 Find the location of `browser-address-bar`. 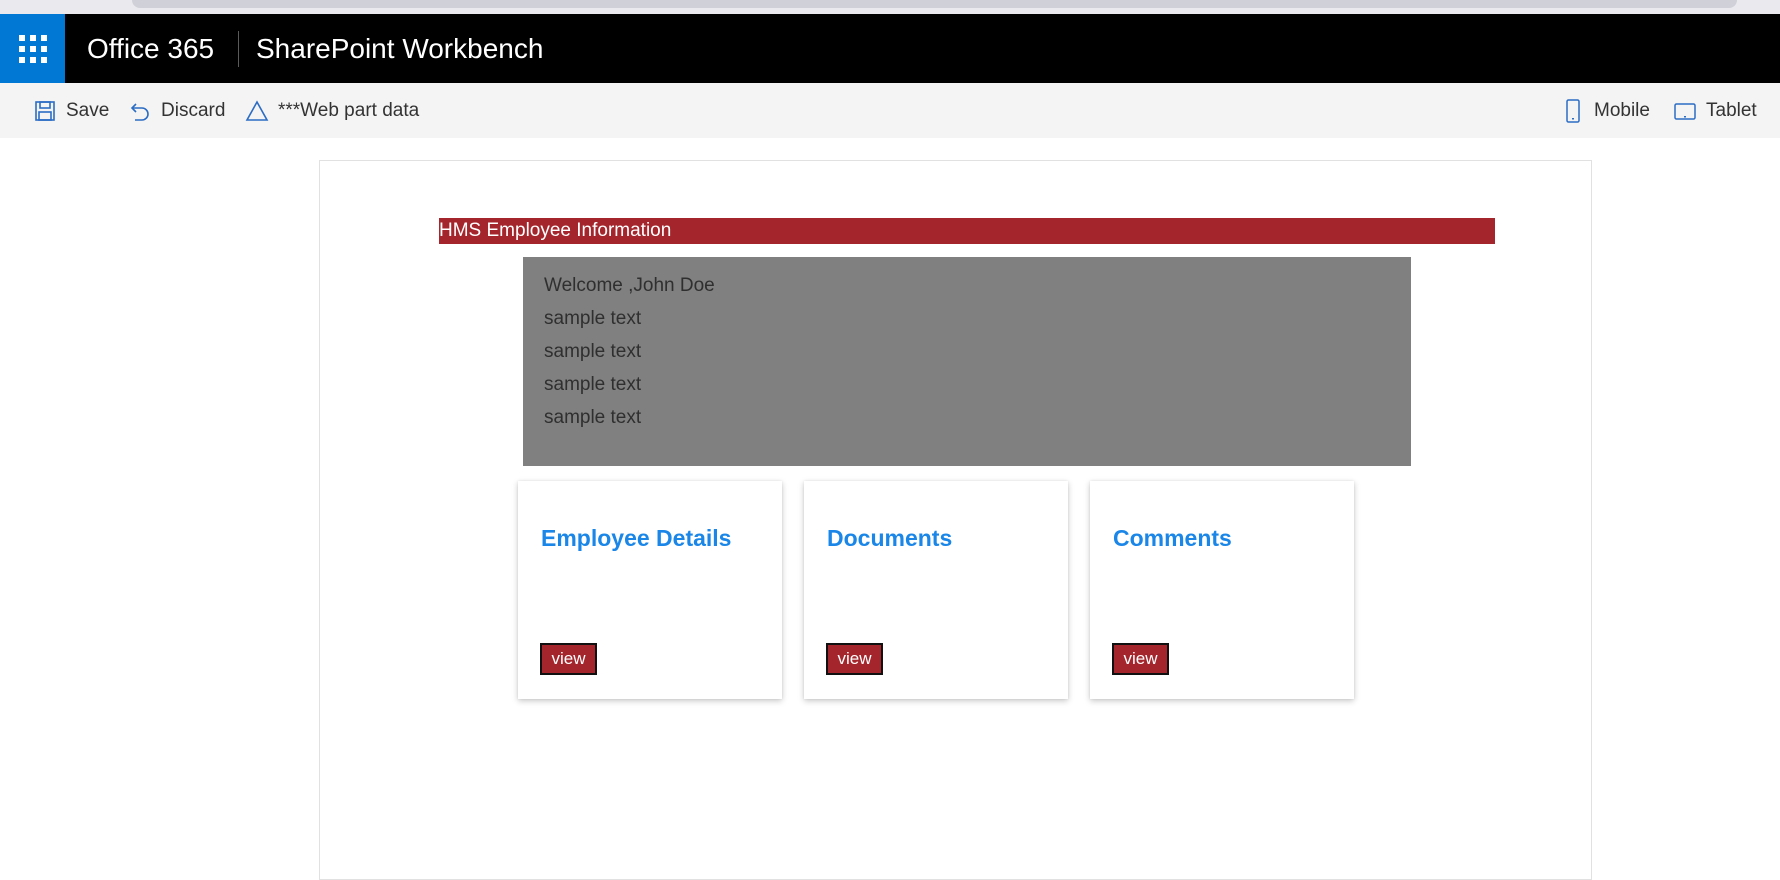

browser-address-bar is located at coordinates (934, 4).